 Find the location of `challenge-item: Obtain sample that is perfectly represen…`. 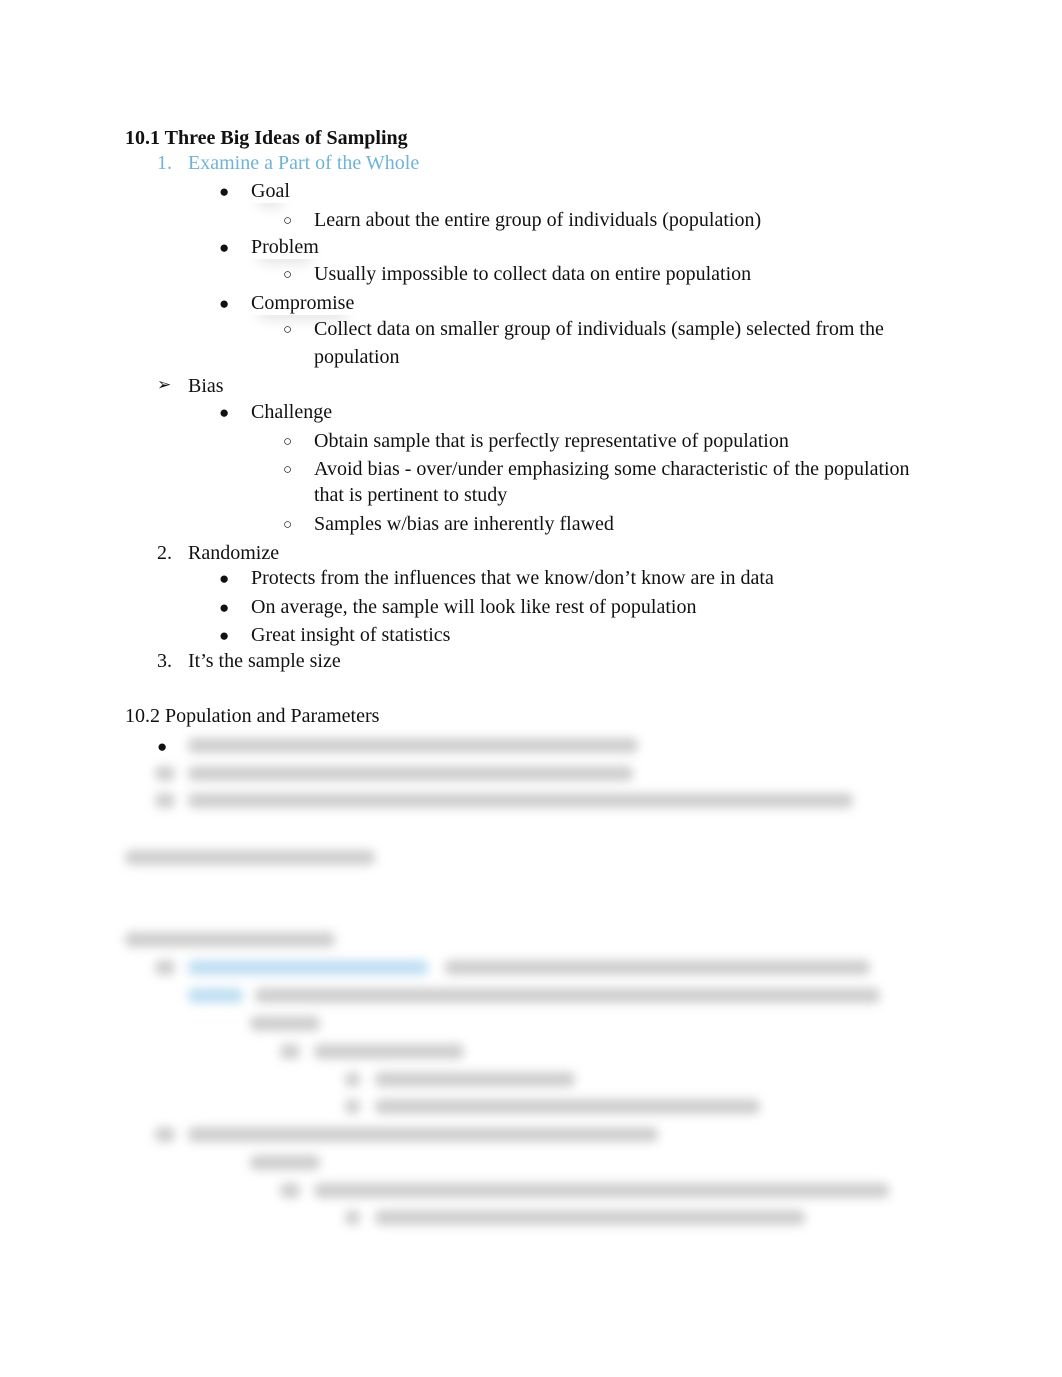

challenge-item: Obtain sample that is perfectly represen… is located at coordinates (551, 441).